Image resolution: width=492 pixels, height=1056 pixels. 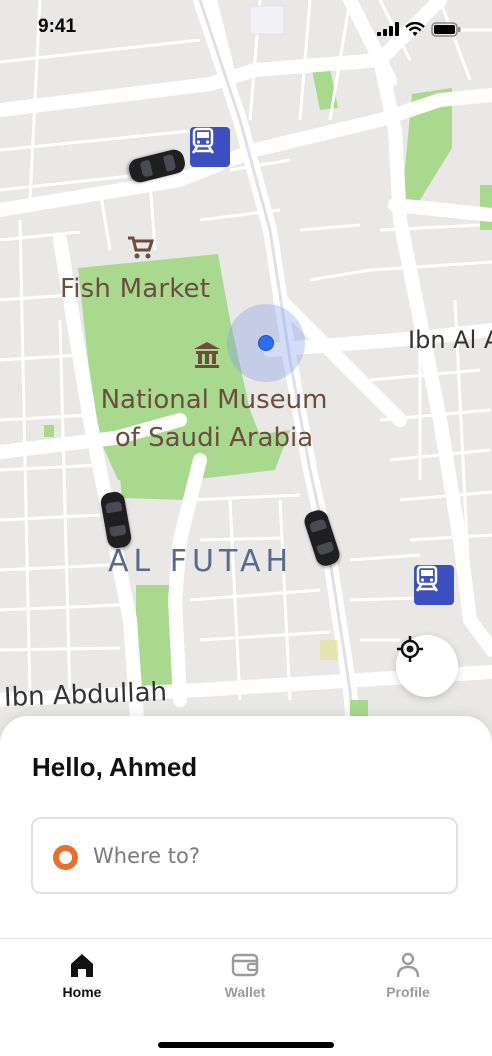 What do you see at coordinates (214, 400) in the screenshot?
I see `museum-label-line1: National Museum` at bounding box center [214, 400].